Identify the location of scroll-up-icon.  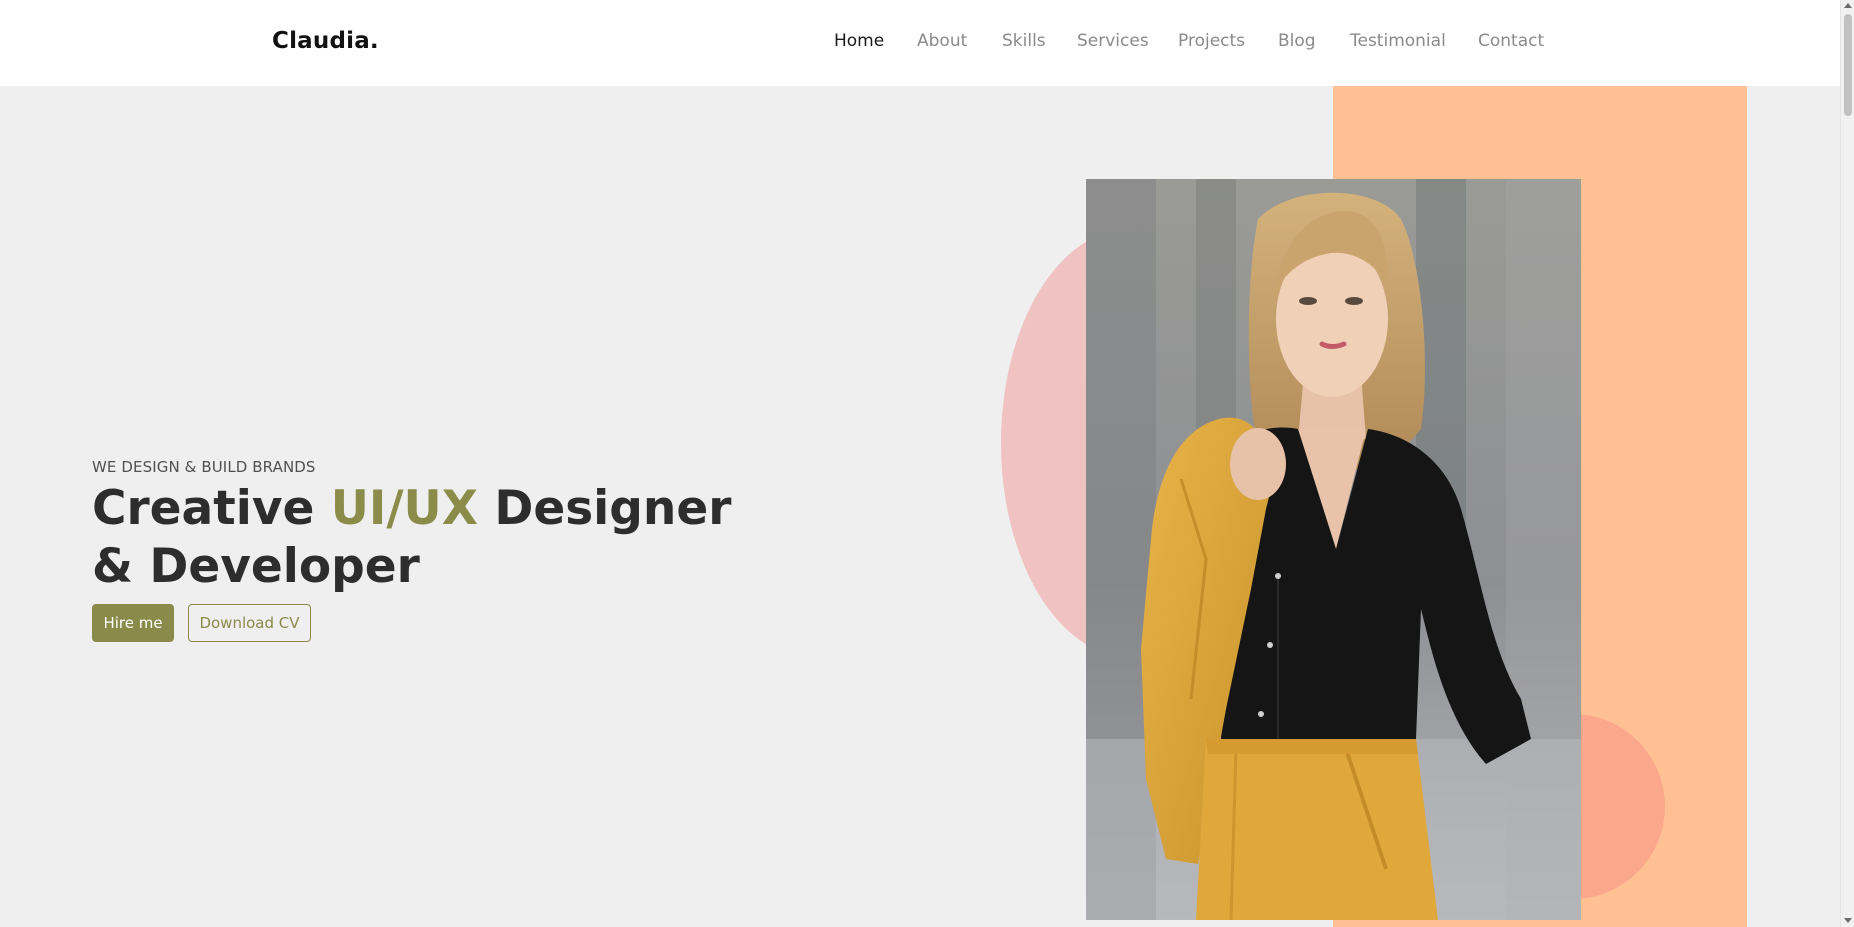
(1848, 5).